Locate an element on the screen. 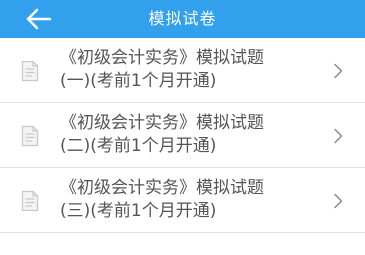 The image size is (365, 255). back-button is located at coordinates (39, 19).